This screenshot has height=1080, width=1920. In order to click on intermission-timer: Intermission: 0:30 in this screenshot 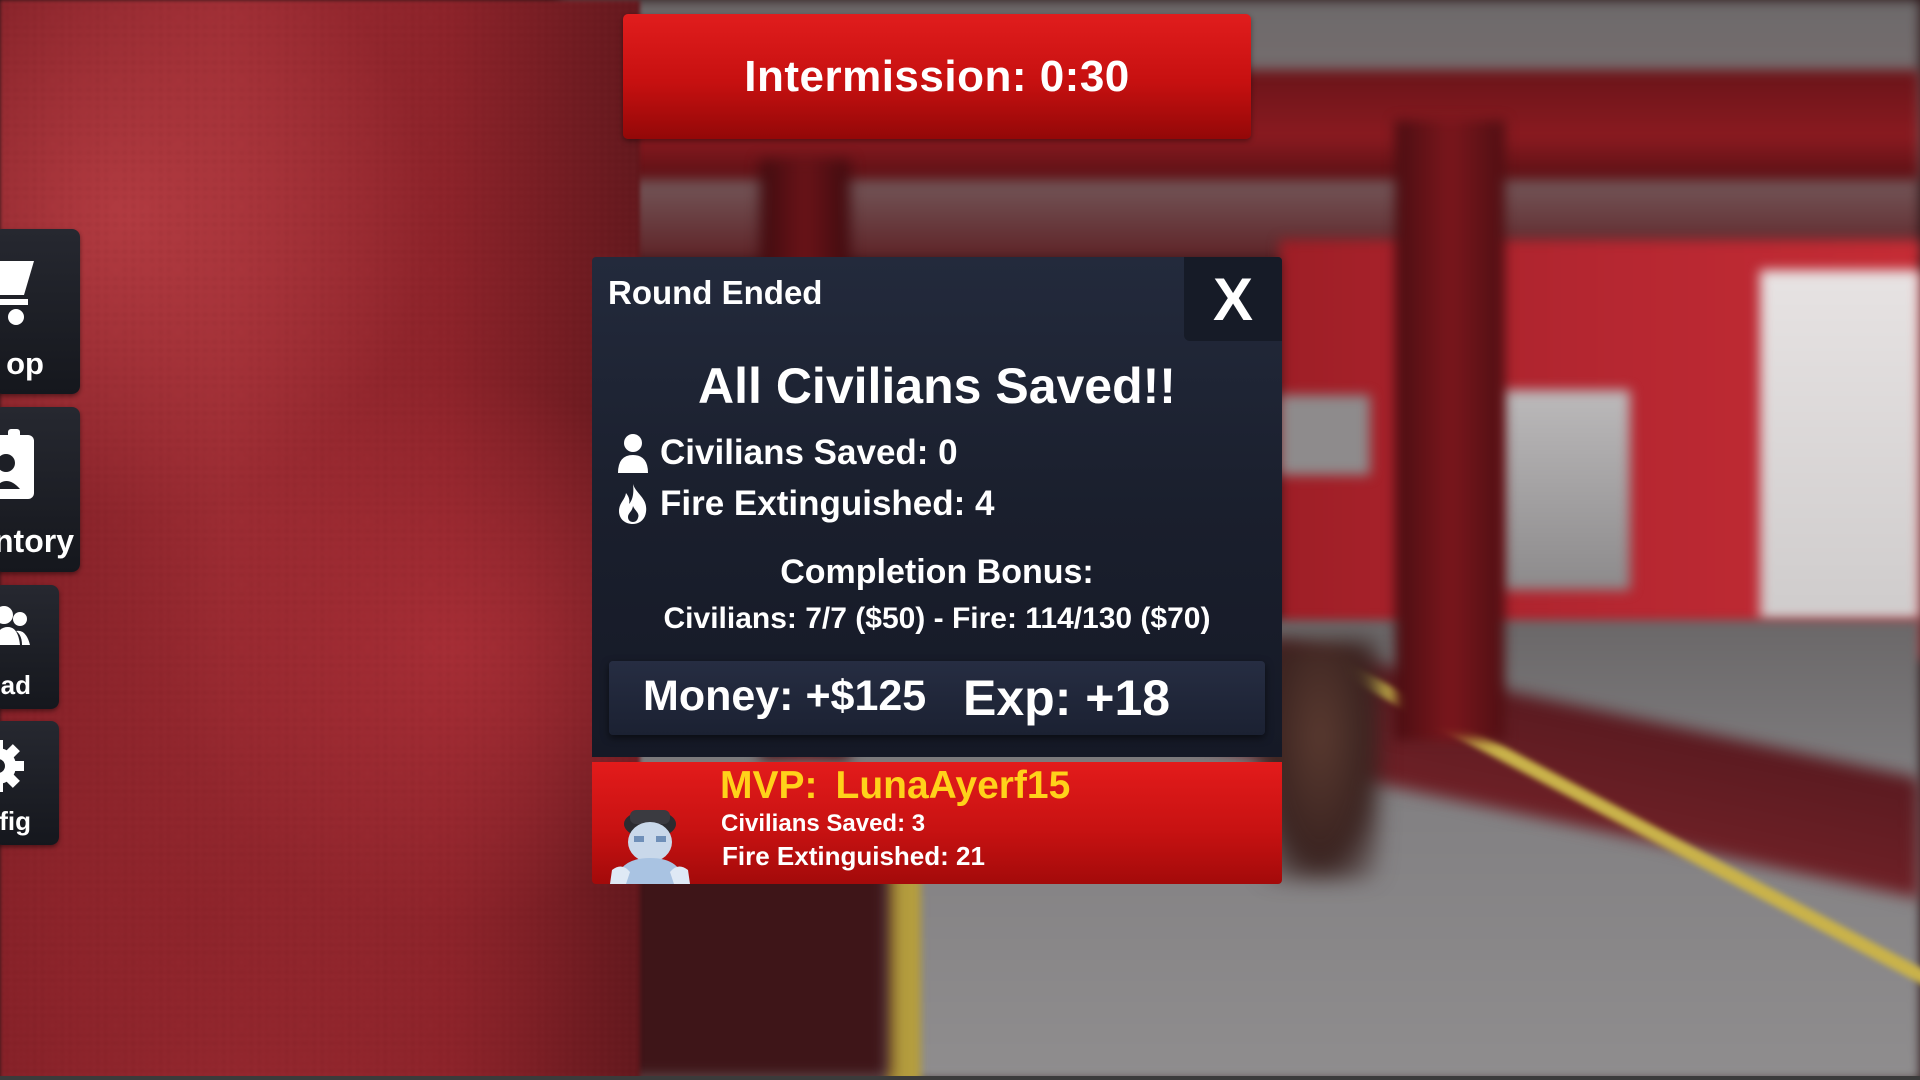, I will do `click(937, 76)`.